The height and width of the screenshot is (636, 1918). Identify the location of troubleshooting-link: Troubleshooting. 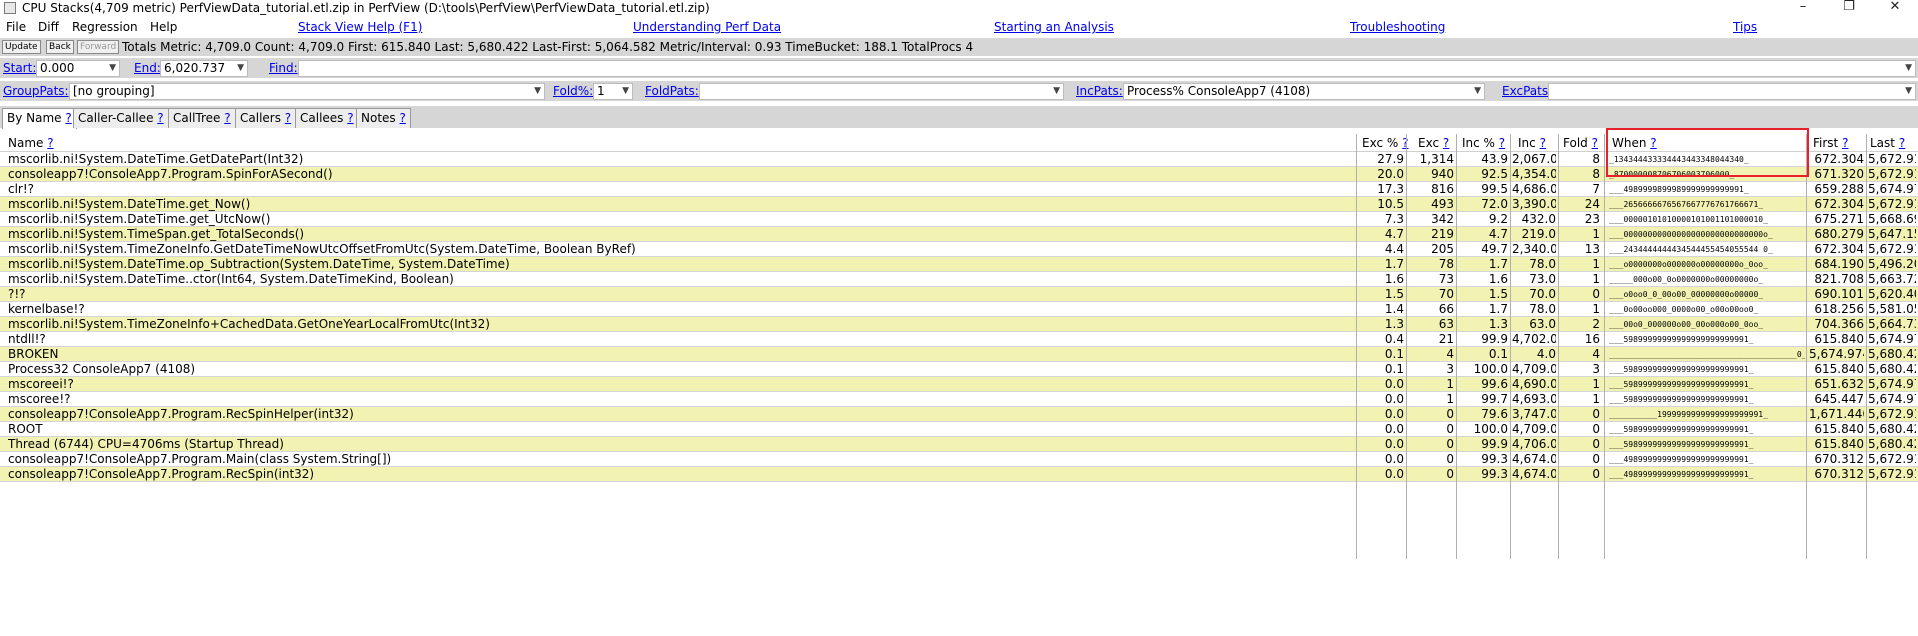
(1397, 27).